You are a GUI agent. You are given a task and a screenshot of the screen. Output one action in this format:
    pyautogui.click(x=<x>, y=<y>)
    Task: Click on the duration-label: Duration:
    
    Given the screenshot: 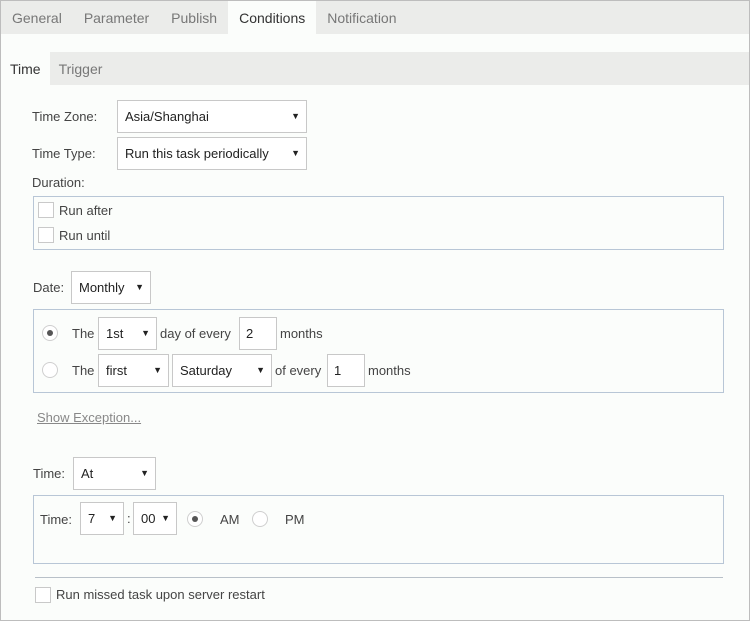 What is the action you would take?
    pyautogui.click(x=58, y=182)
    